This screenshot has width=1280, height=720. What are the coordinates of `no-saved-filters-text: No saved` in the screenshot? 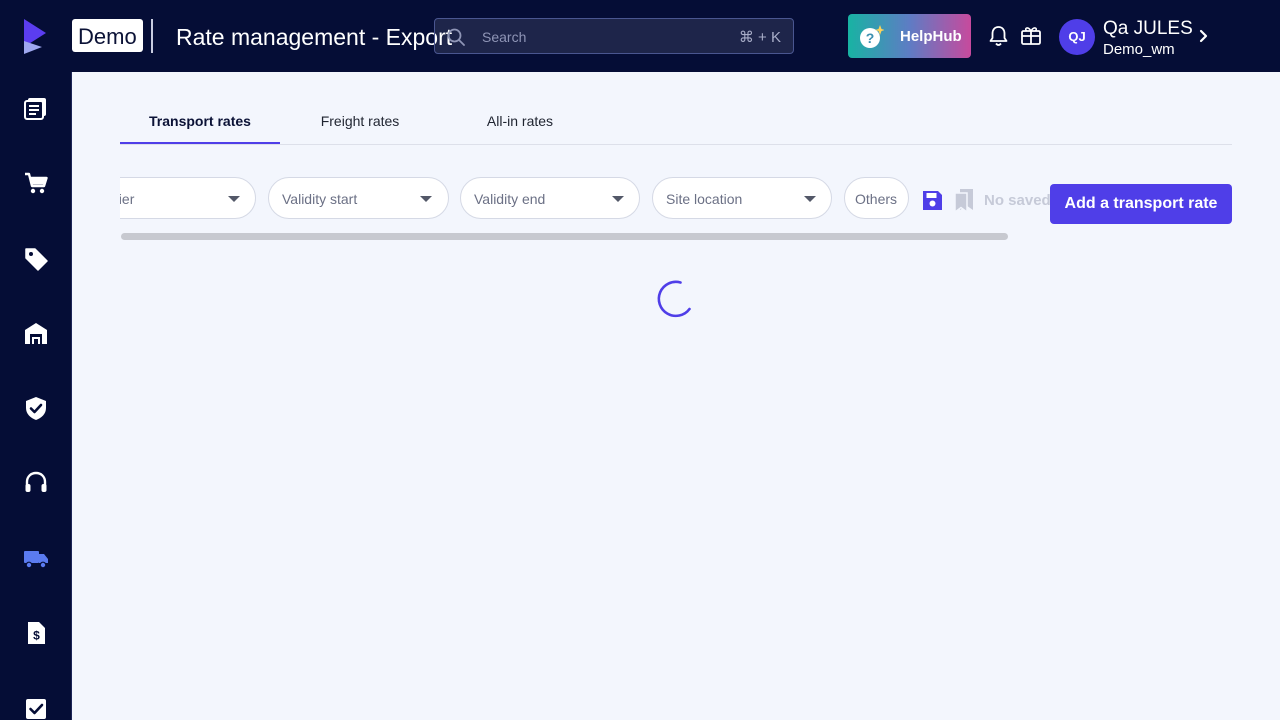 It's located at (1017, 200).